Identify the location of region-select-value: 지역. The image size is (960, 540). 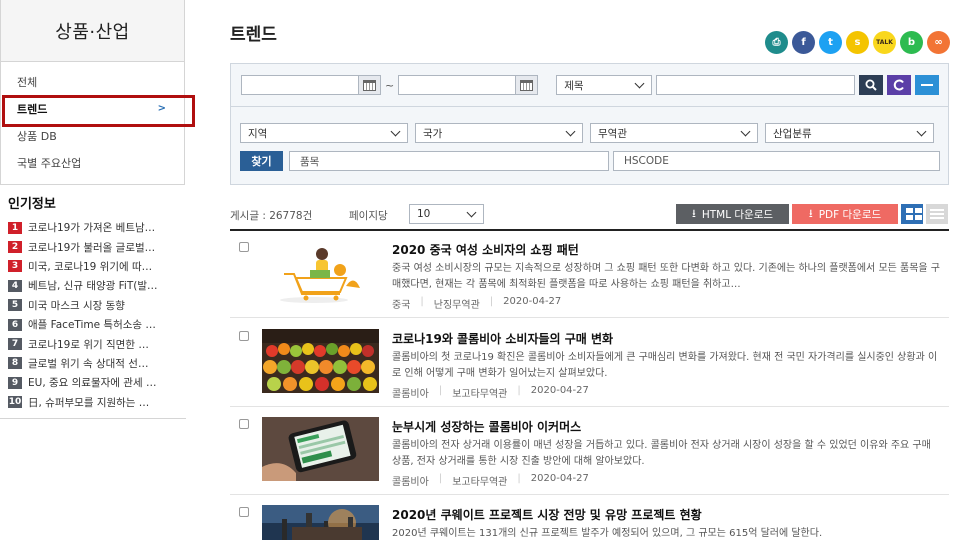
(258, 133).